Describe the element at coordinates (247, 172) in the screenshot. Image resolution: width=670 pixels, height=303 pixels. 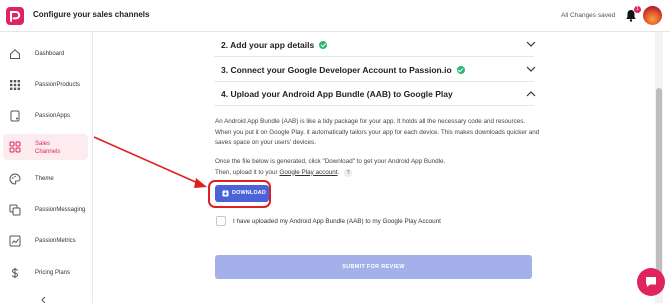
I see `instruction-line-2: Then, upload it to your` at that location.